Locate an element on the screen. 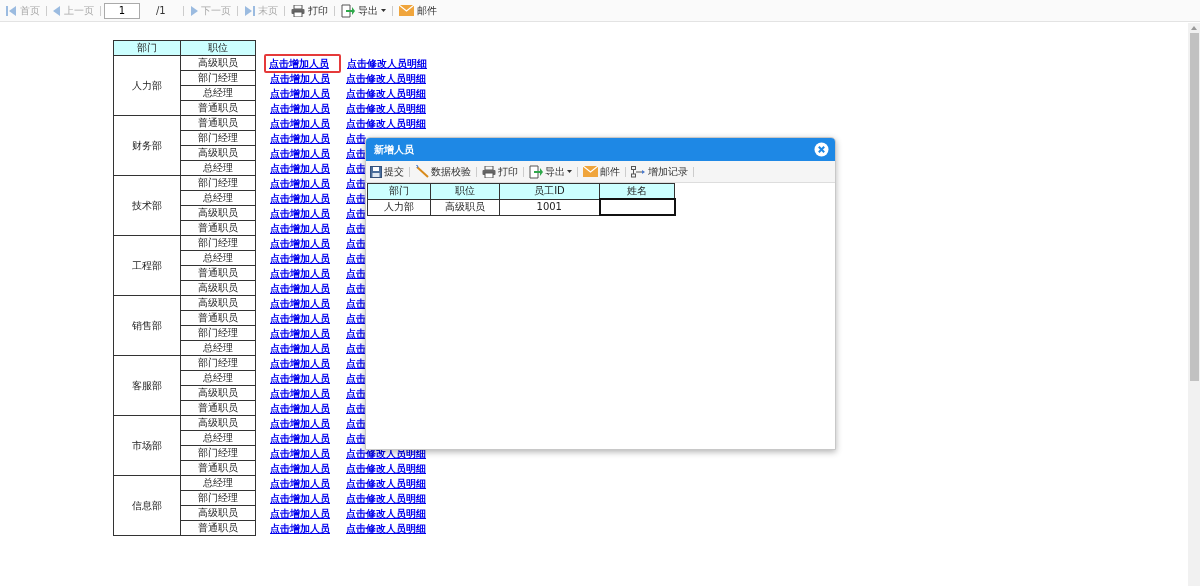 This screenshot has width=1200, height=586. table-cell: 技术部 is located at coordinates (147, 205).